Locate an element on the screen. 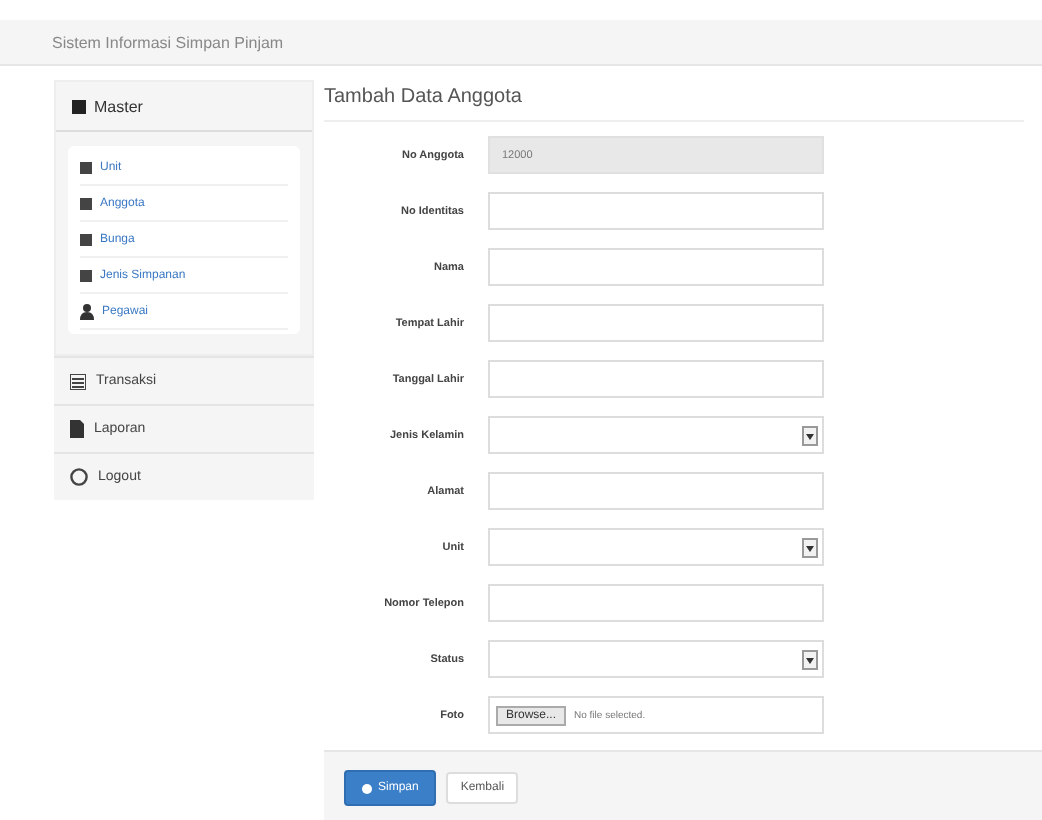 Image resolution: width=1042 pixels, height=820 pixels. list-icon is located at coordinates (78, 381).